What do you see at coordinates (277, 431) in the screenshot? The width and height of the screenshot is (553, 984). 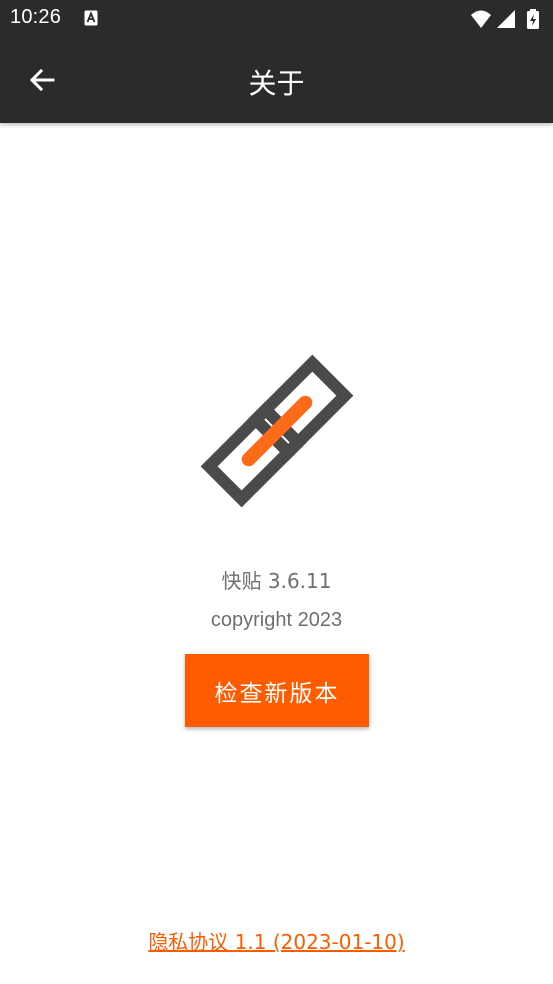 I see `chain-link-icon` at bounding box center [277, 431].